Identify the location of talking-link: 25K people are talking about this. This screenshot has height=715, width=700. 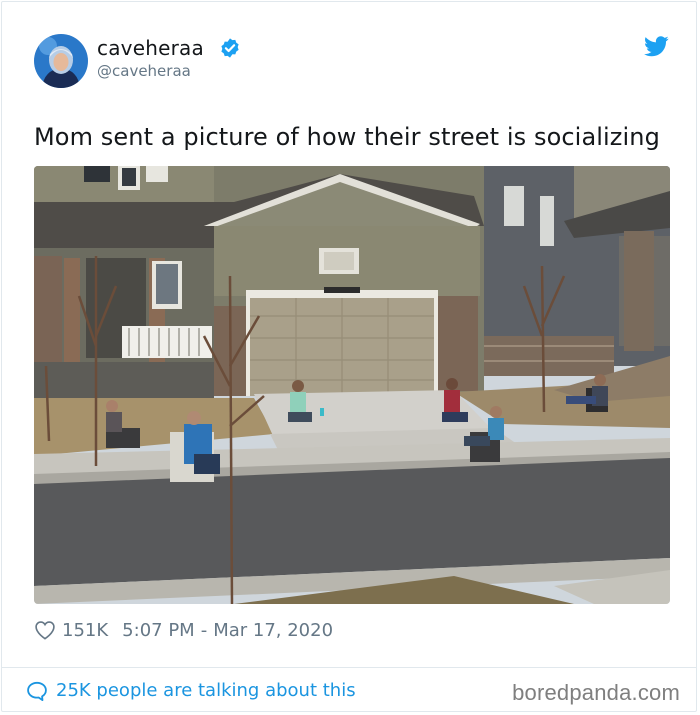
(191, 690).